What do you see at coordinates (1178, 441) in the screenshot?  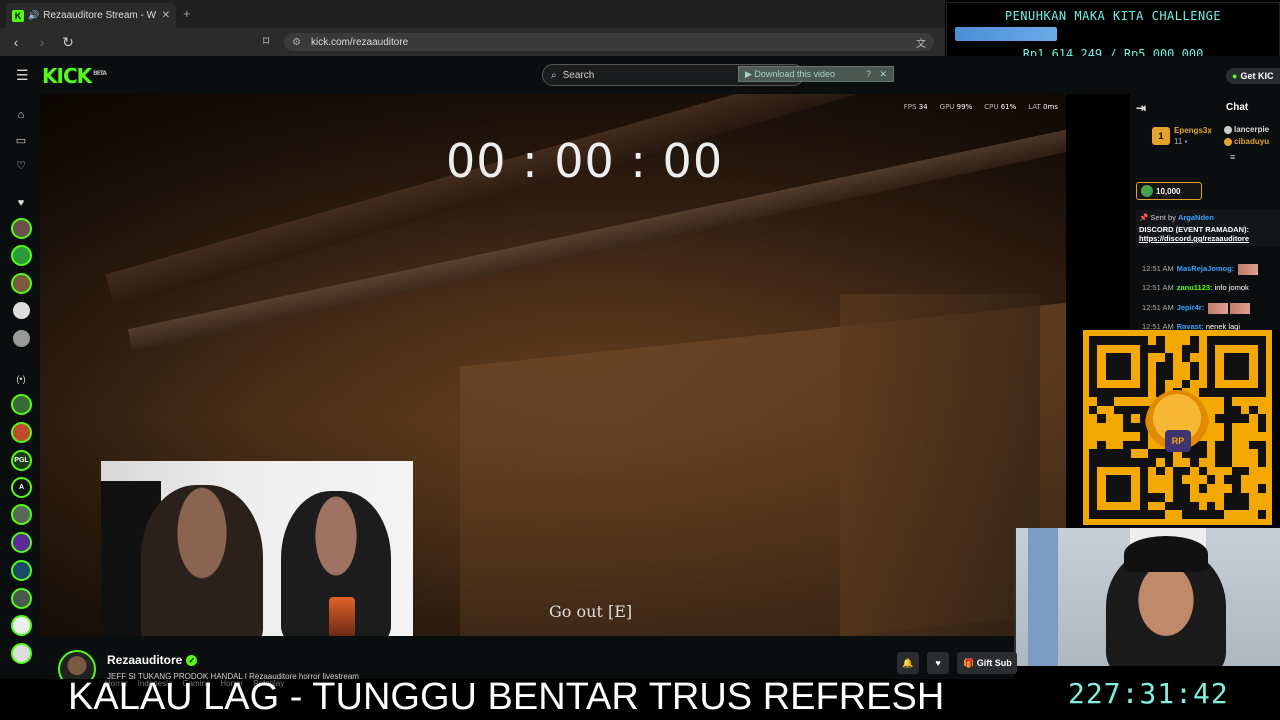 I see `qr-badge: RP` at bounding box center [1178, 441].